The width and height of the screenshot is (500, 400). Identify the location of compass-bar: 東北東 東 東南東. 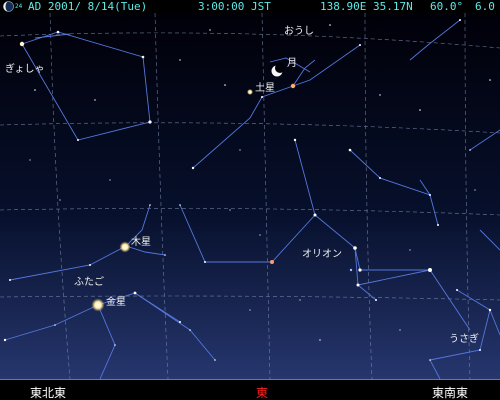
(250, 389).